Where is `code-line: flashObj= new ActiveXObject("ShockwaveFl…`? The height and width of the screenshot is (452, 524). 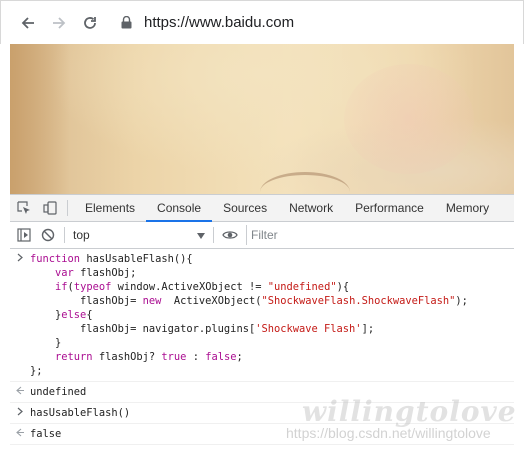 code-line: flashObj= new ActiveXObject("ShockwaveFl… is located at coordinates (249, 301).